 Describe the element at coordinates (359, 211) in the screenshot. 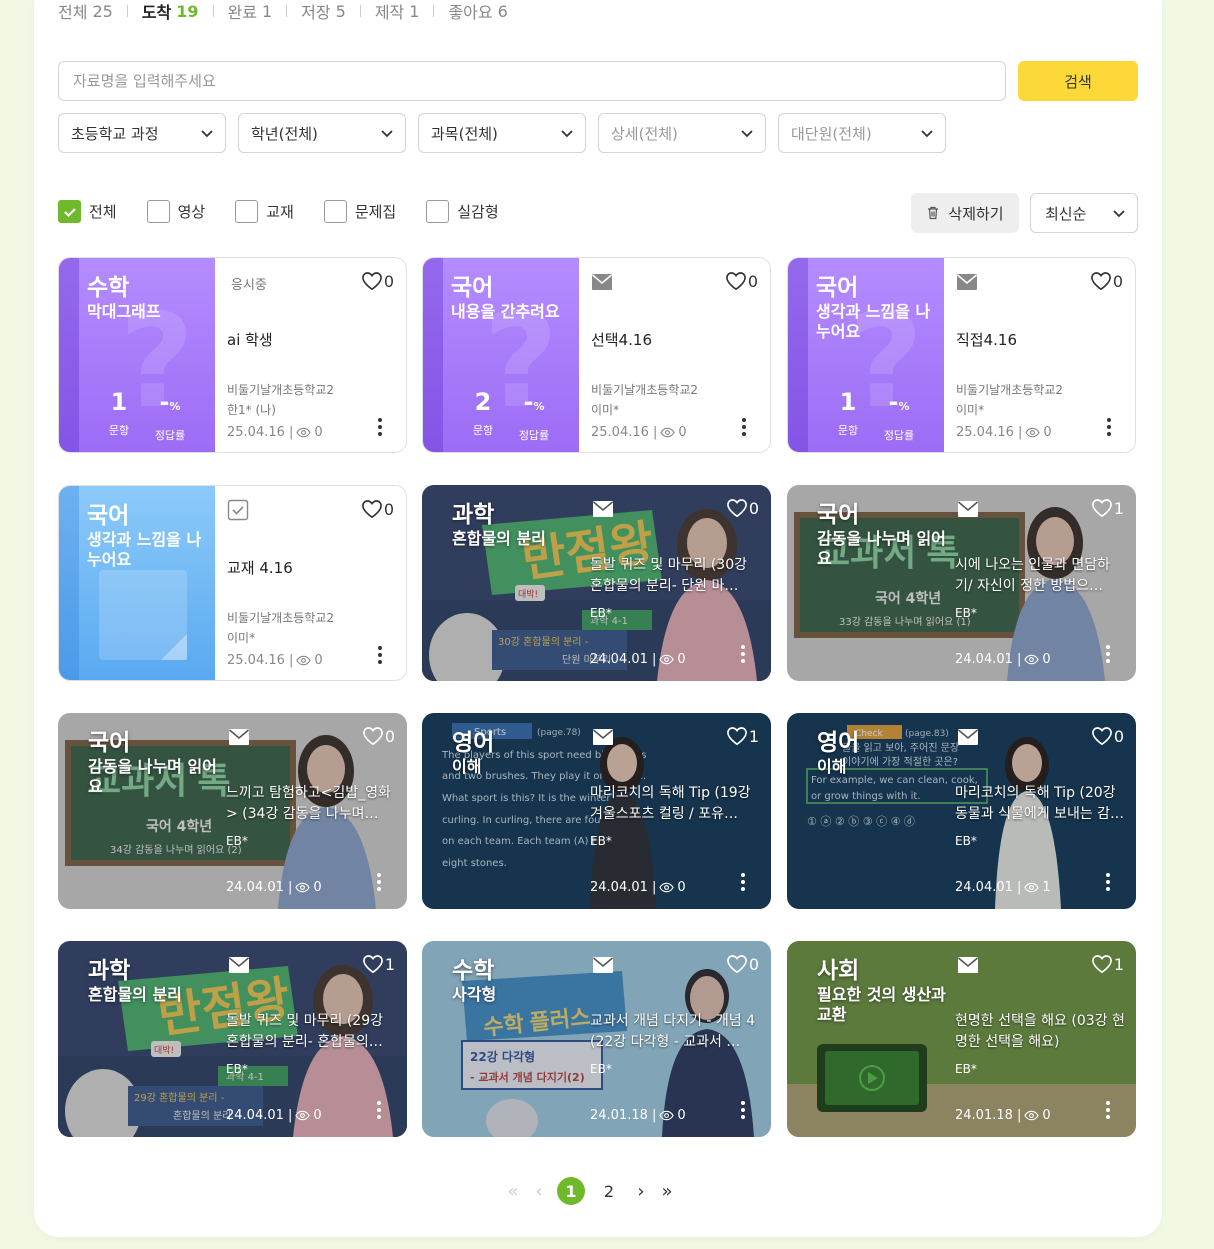

I see `filter-workbook-checkbox: 문제집` at that location.